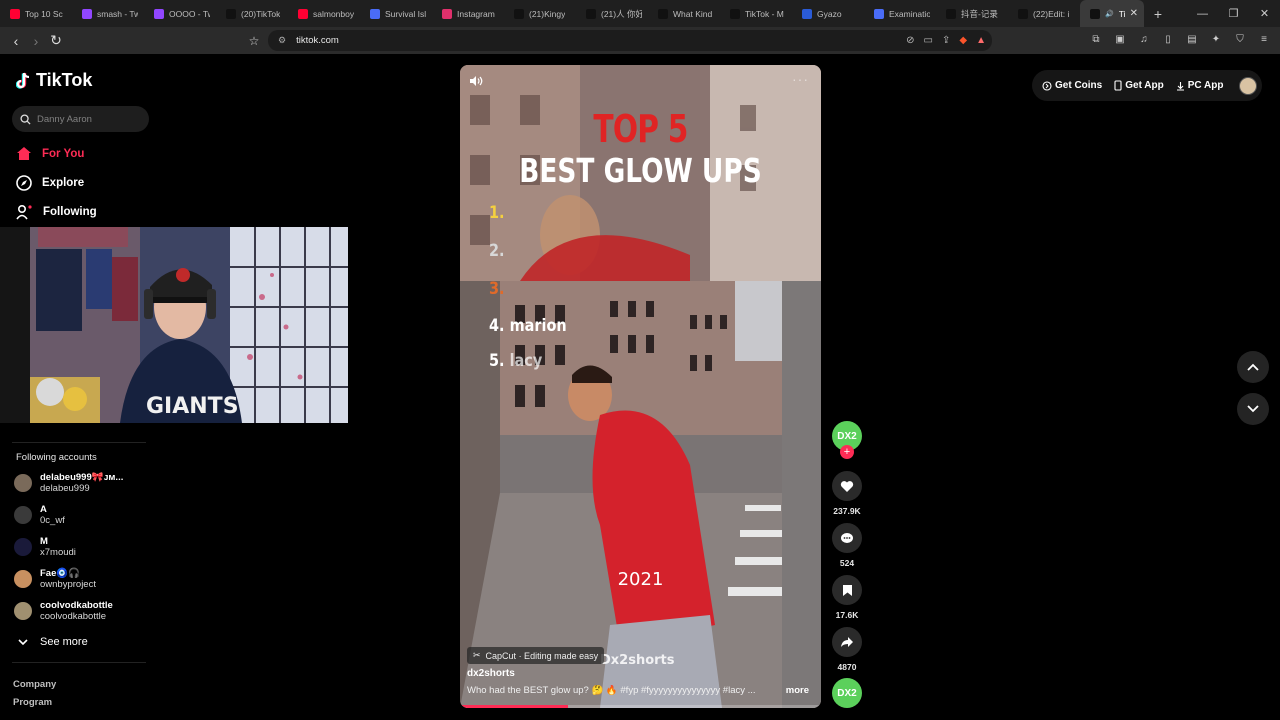 Image resolution: width=1280 pixels, height=720 pixels. I want to click on rank-number: 3., so click(497, 289).